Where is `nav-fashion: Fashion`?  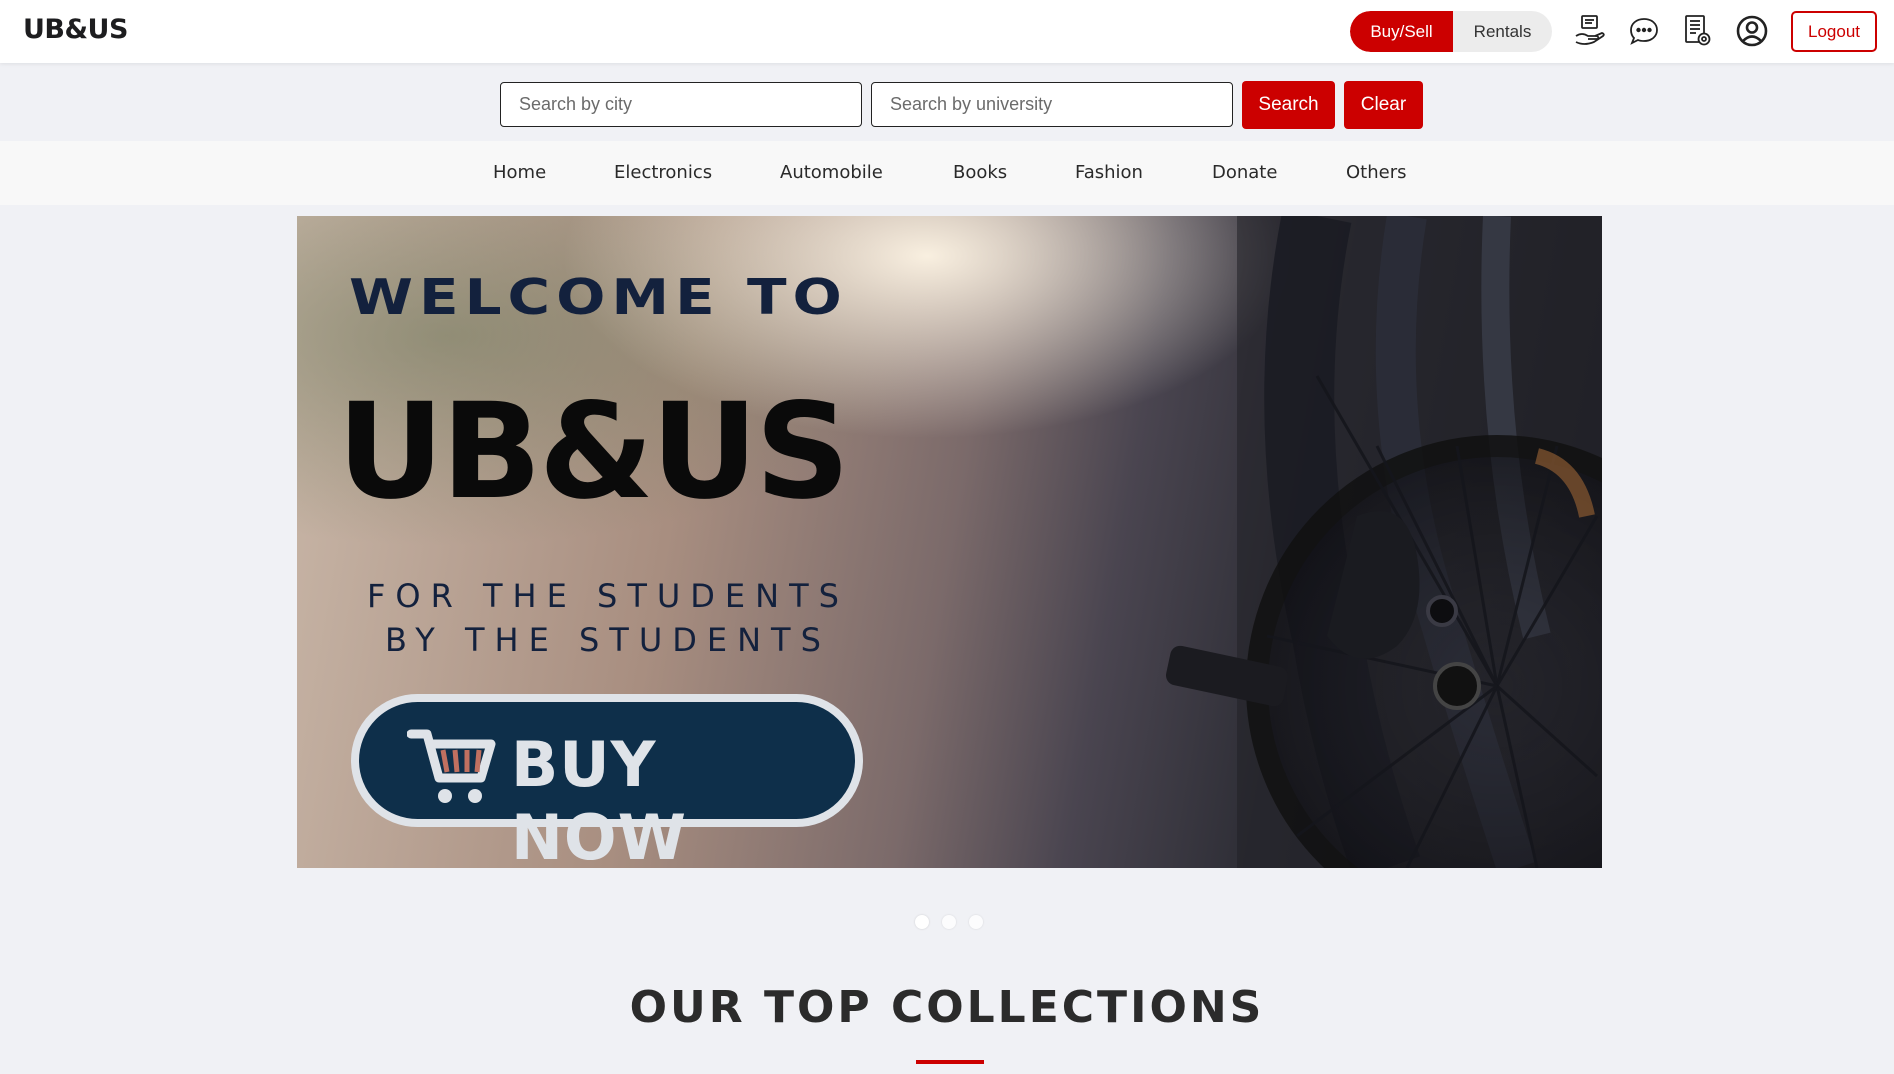
nav-fashion: Fashion is located at coordinates (1109, 172).